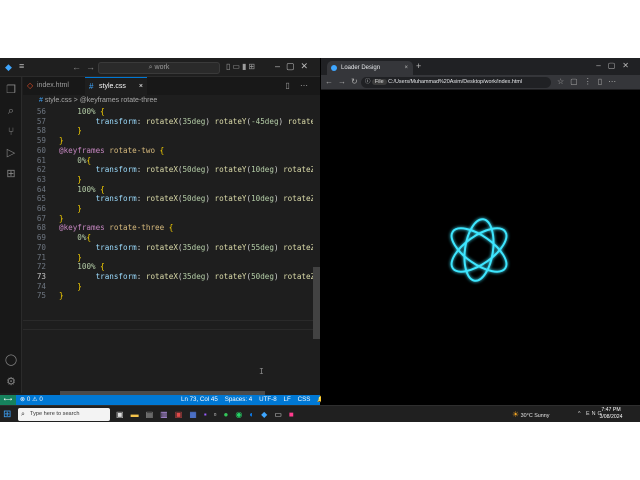 Image resolution: width=640 pixels, height=480 pixels. What do you see at coordinates (138, 414) in the screenshot?
I see `file-explorer-icon: ▬` at bounding box center [138, 414].